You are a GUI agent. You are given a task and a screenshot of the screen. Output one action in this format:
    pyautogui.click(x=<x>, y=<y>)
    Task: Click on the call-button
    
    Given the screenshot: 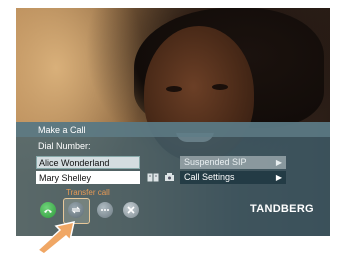 What is the action you would take?
    pyautogui.click(x=48, y=210)
    